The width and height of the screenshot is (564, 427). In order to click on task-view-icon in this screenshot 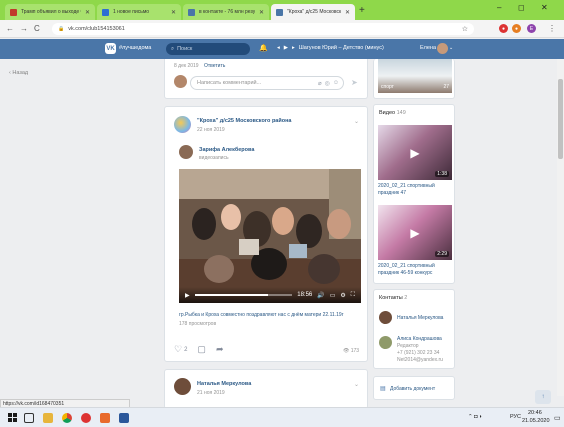, I will do `click(29, 418)`.